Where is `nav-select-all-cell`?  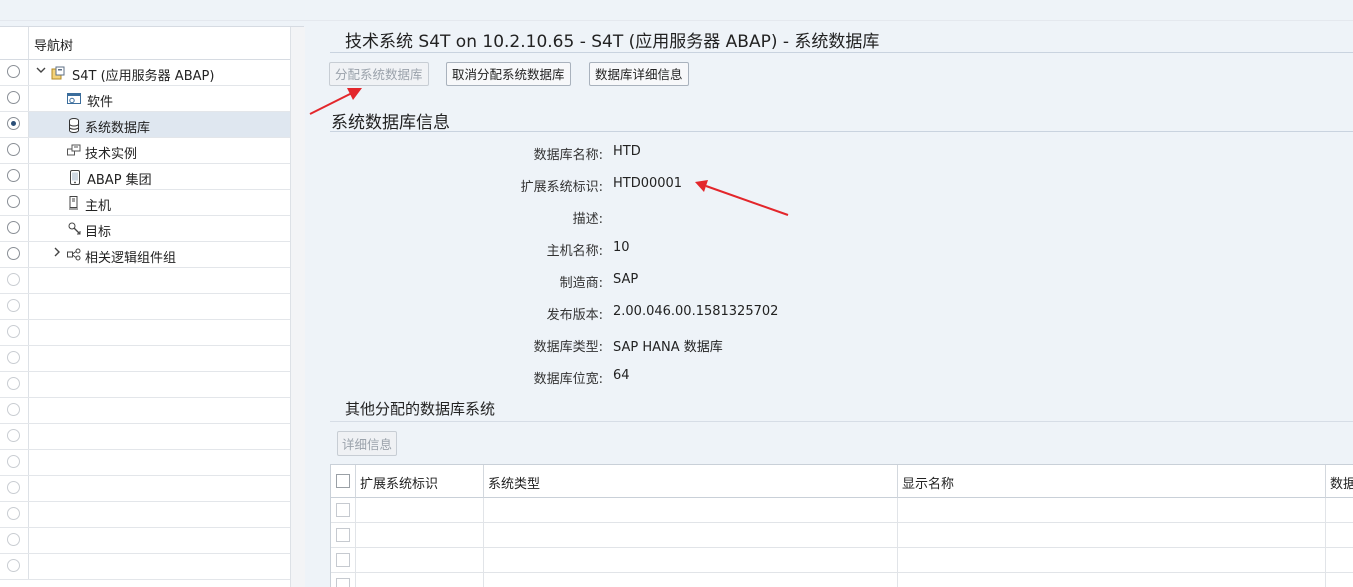 nav-select-all-cell is located at coordinates (14, 43).